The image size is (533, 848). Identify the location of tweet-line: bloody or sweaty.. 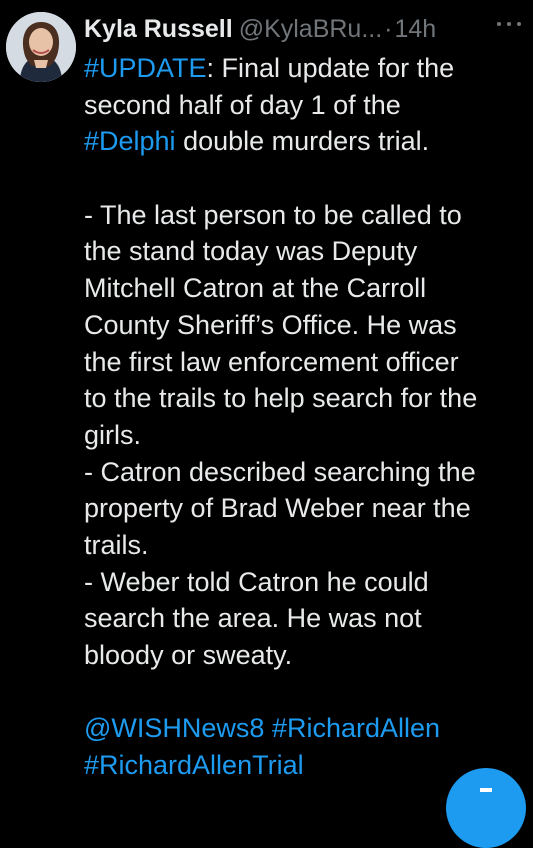
(304, 655).